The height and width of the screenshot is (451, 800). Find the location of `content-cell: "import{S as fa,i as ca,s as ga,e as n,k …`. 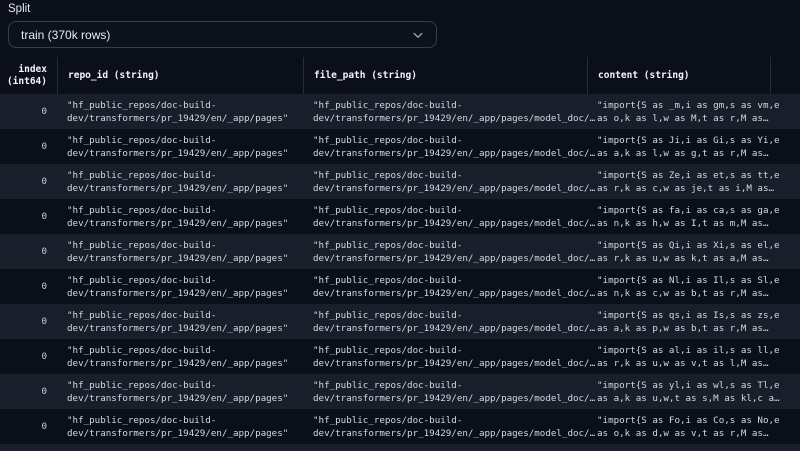

content-cell: "import{S as fa,i as ca,s as ga,e as n,k … is located at coordinates (688, 216).